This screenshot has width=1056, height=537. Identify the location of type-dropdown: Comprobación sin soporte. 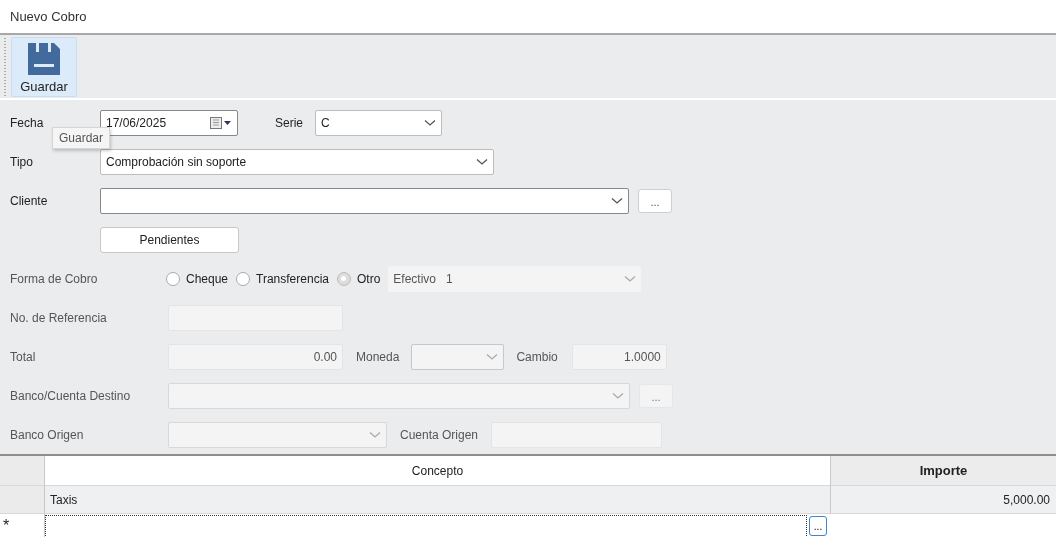
(297, 161).